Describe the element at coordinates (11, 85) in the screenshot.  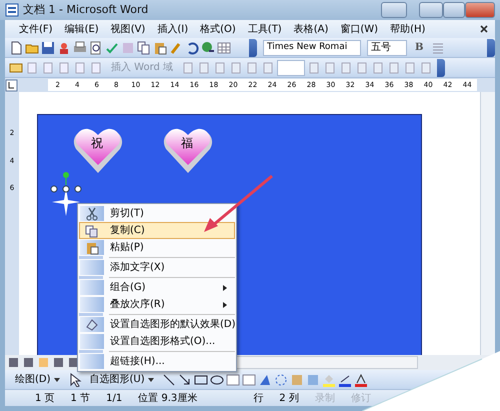
I see `tab-selector-icon` at that location.